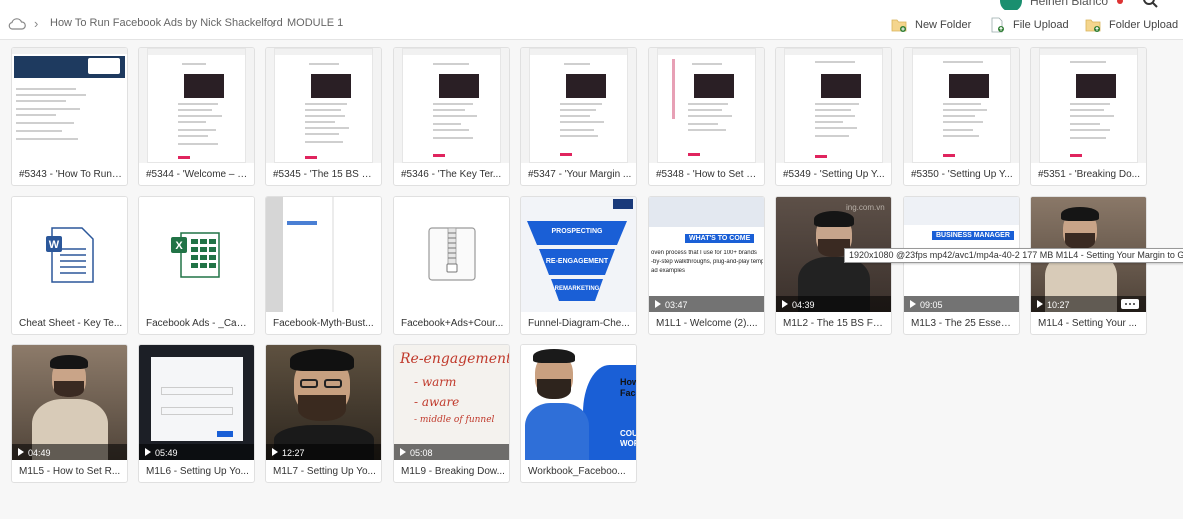  What do you see at coordinates (1093, 25) in the screenshot?
I see `folder-upload-icon` at bounding box center [1093, 25].